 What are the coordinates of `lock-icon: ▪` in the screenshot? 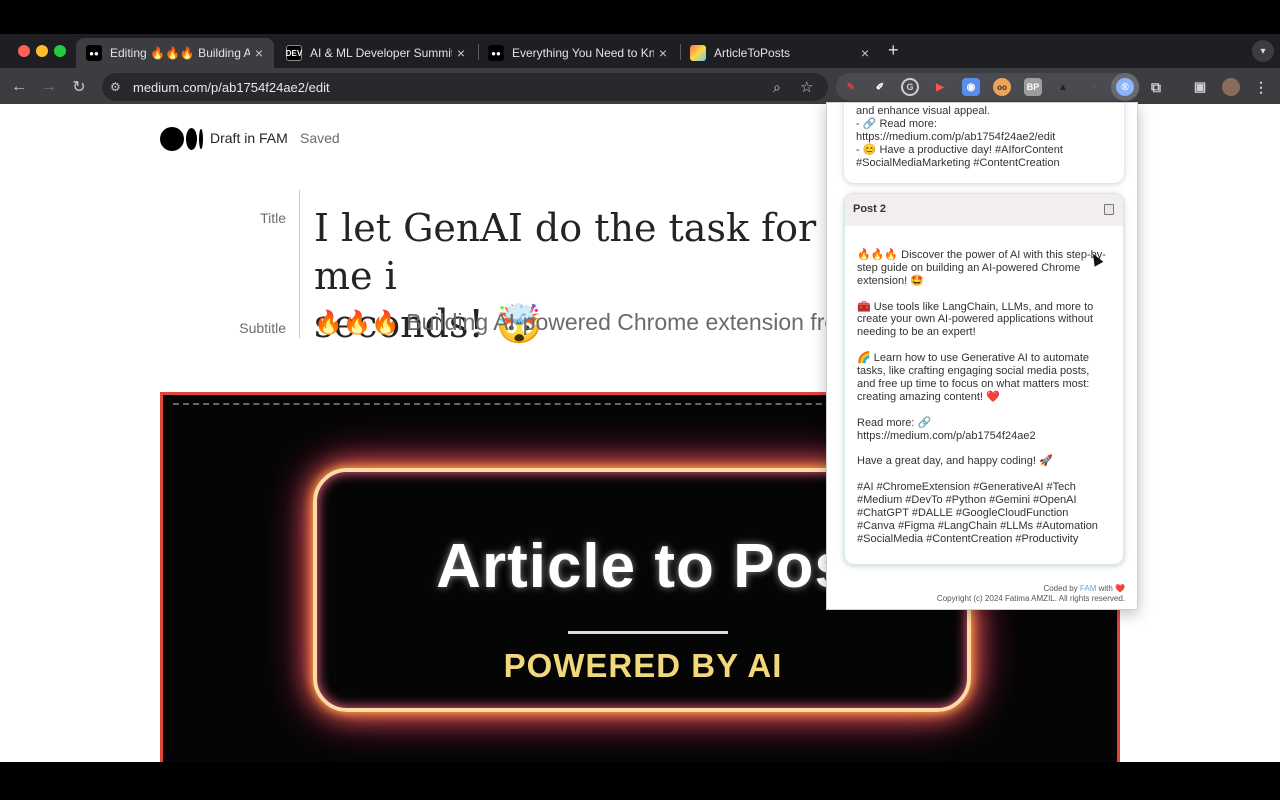 It's located at (1094, 87).